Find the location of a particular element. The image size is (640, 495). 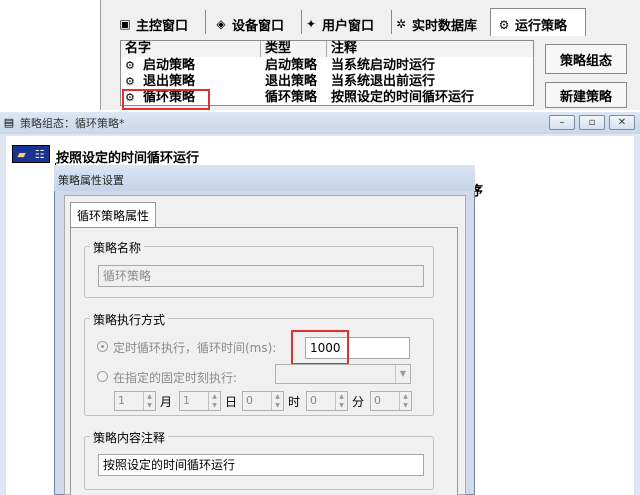

dialog-title: 策略属性设置 is located at coordinates (91, 180).